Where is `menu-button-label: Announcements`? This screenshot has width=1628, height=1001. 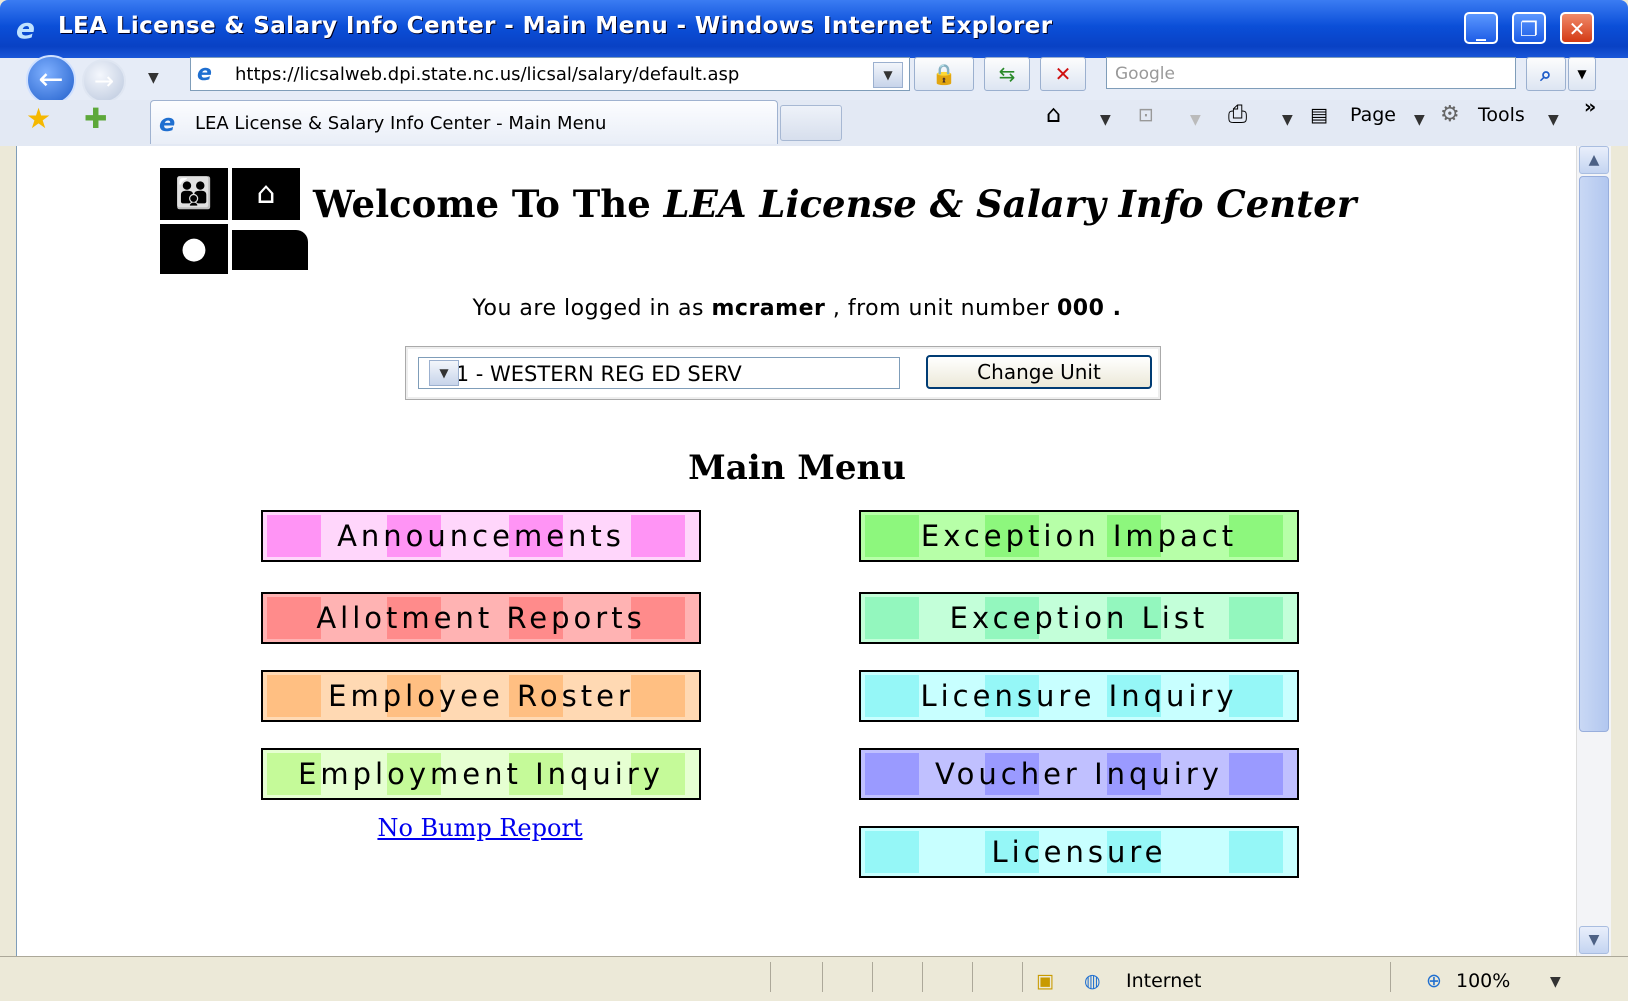
menu-button-label: Announcements is located at coordinates (481, 536).